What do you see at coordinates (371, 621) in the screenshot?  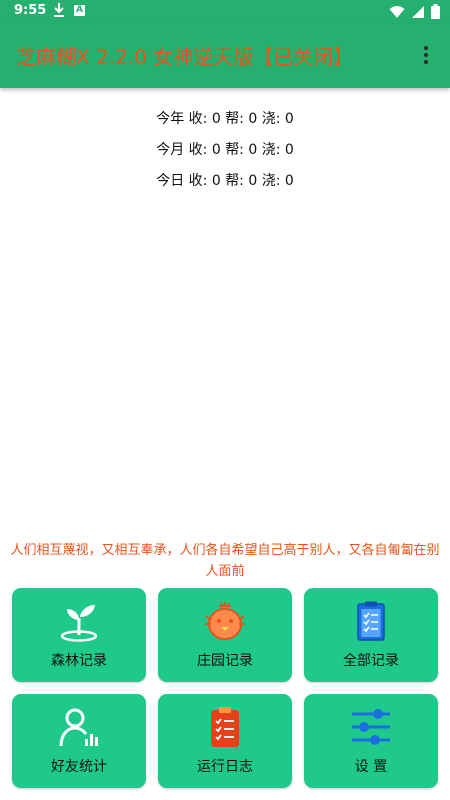 I see `clipboard-icon` at bounding box center [371, 621].